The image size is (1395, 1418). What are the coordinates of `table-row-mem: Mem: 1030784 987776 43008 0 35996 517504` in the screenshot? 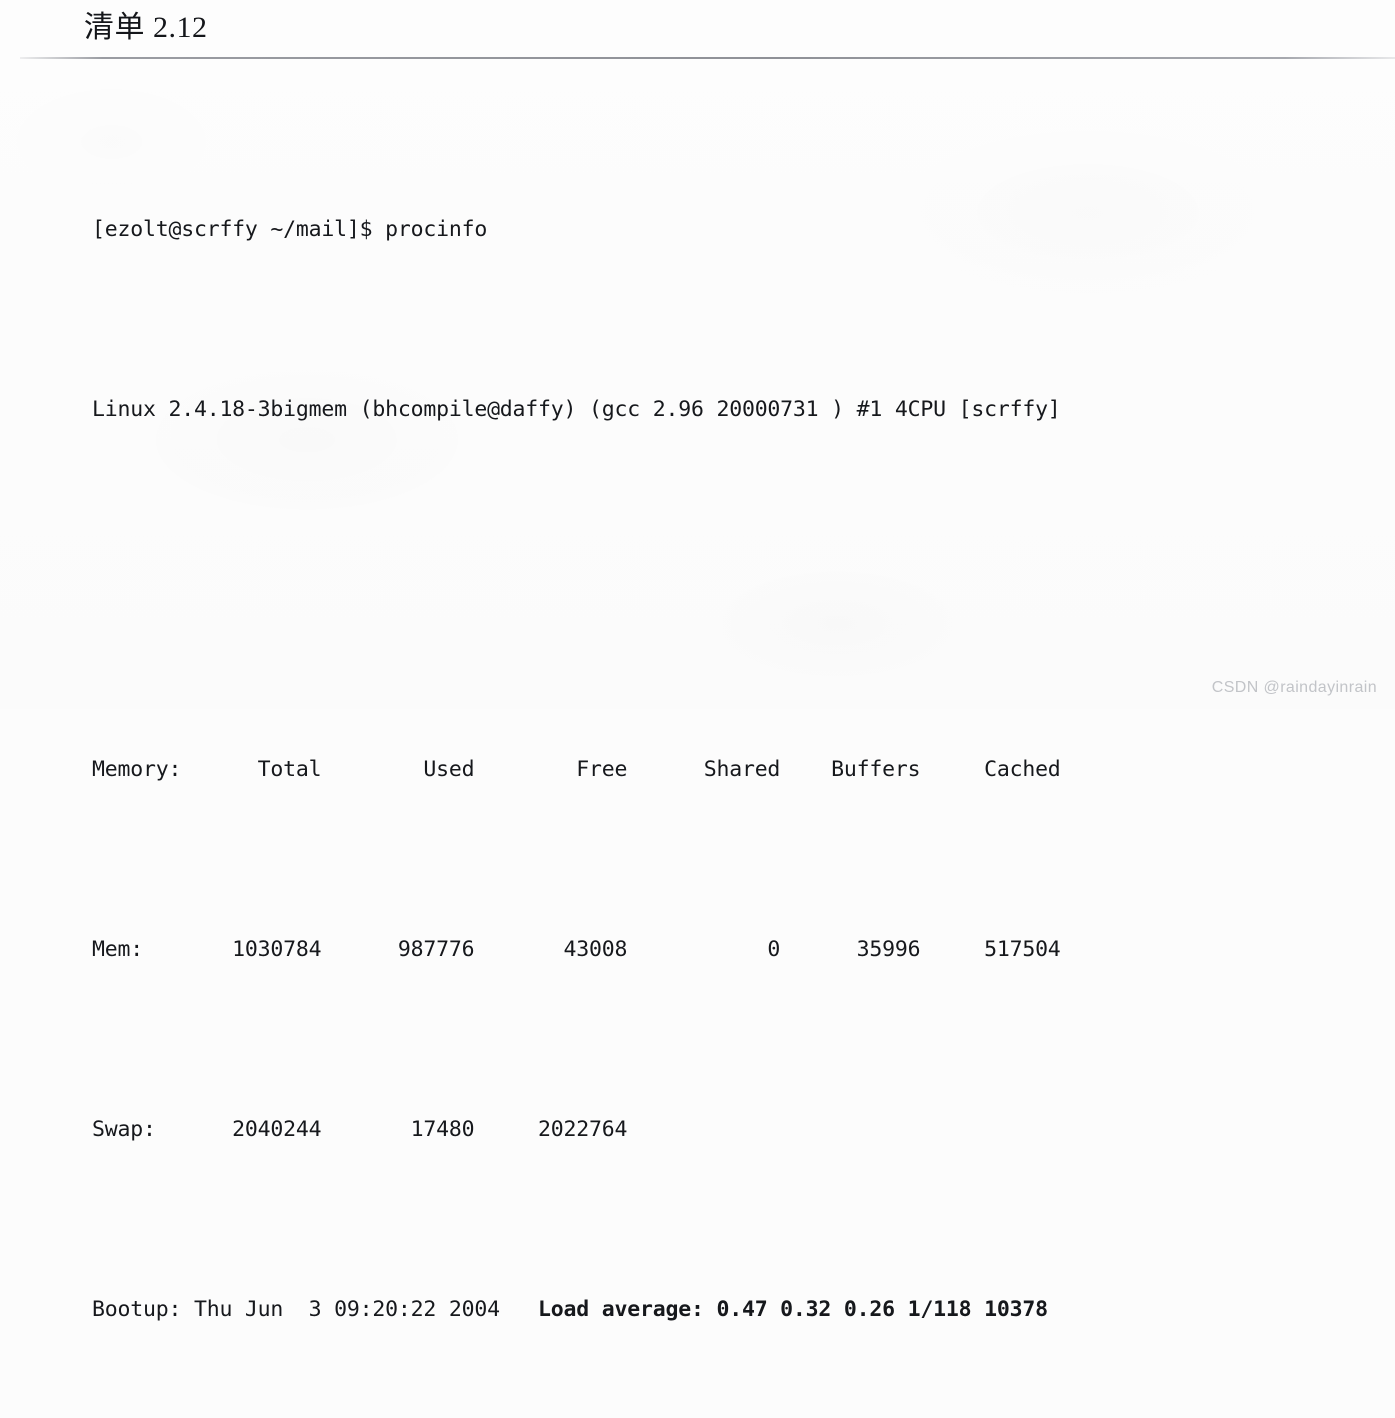 It's located at (576, 949).